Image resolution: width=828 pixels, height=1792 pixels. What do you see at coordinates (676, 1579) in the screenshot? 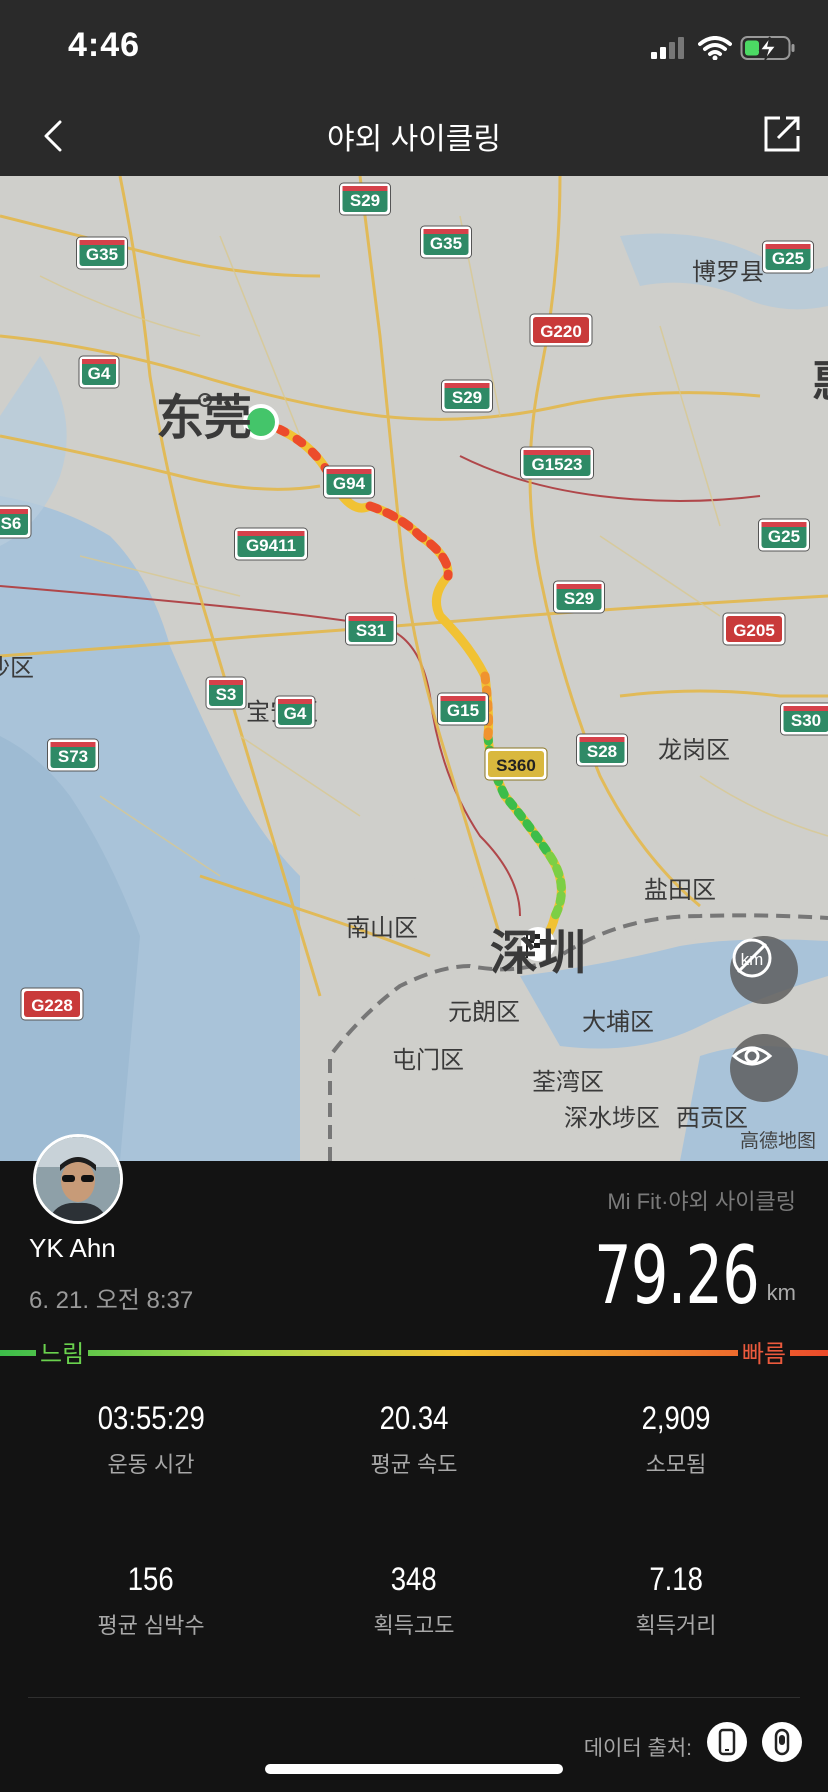
I see `stat-value: 7.18` at bounding box center [676, 1579].